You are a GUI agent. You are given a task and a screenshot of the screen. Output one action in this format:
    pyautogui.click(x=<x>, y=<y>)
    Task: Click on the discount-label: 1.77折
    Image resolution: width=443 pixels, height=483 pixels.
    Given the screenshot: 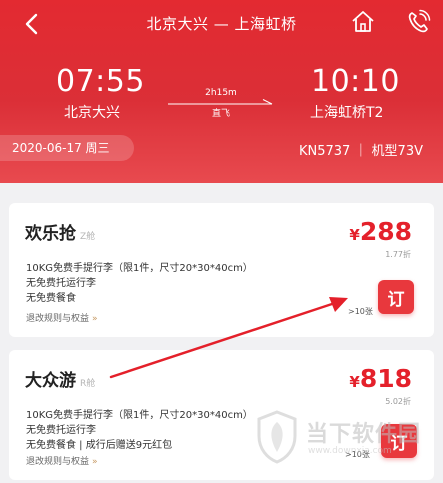 What is the action you would take?
    pyautogui.click(x=398, y=254)
    